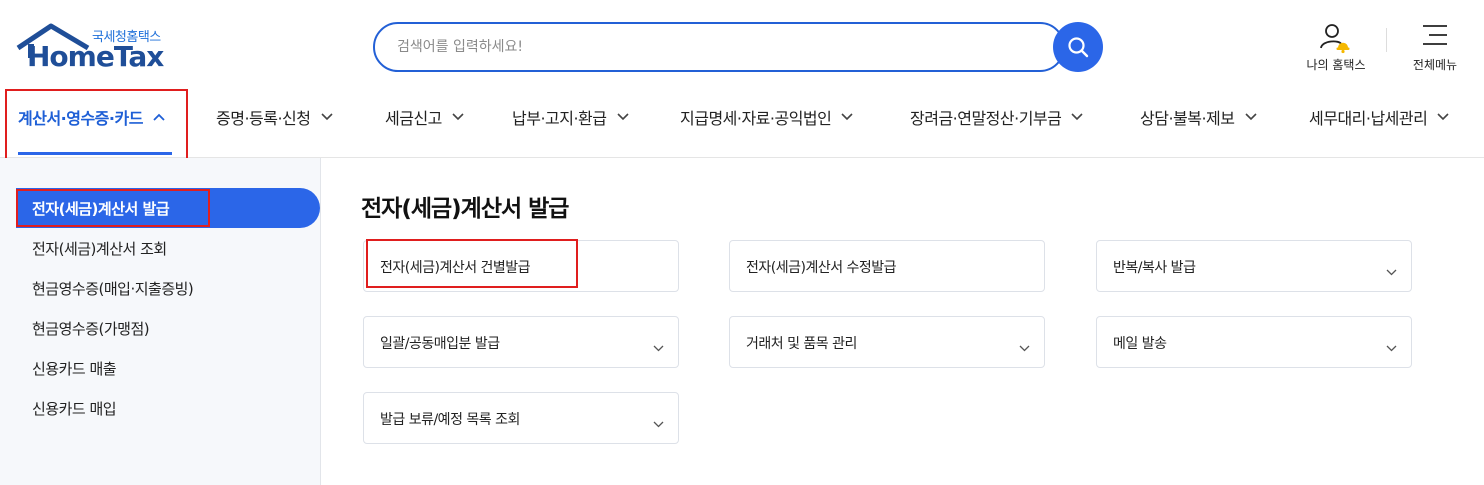 This screenshot has height=485, width=1484. I want to click on gnb-item-label: 세금신고, so click(413, 118).